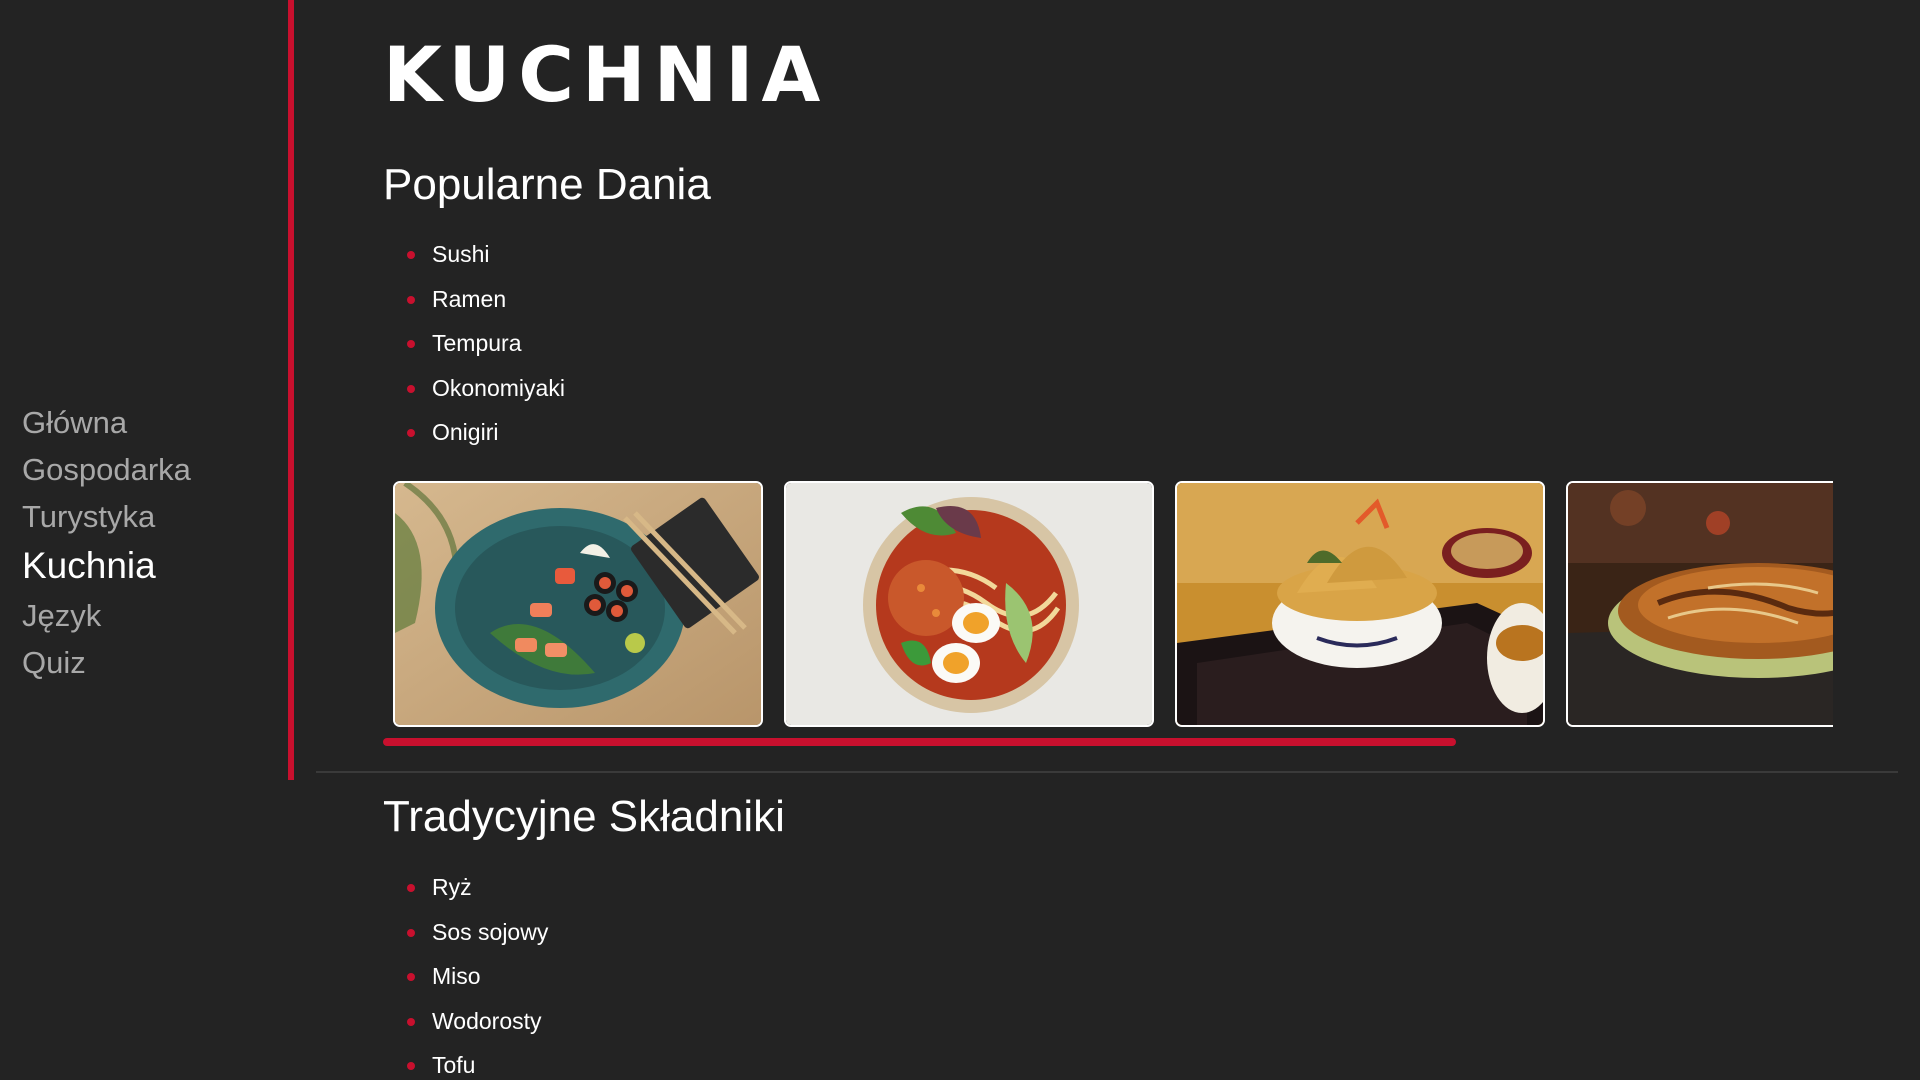  Describe the element at coordinates (547, 184) in the screenshot. I see `popular-dishes-title: Popularne Dania` at that location.